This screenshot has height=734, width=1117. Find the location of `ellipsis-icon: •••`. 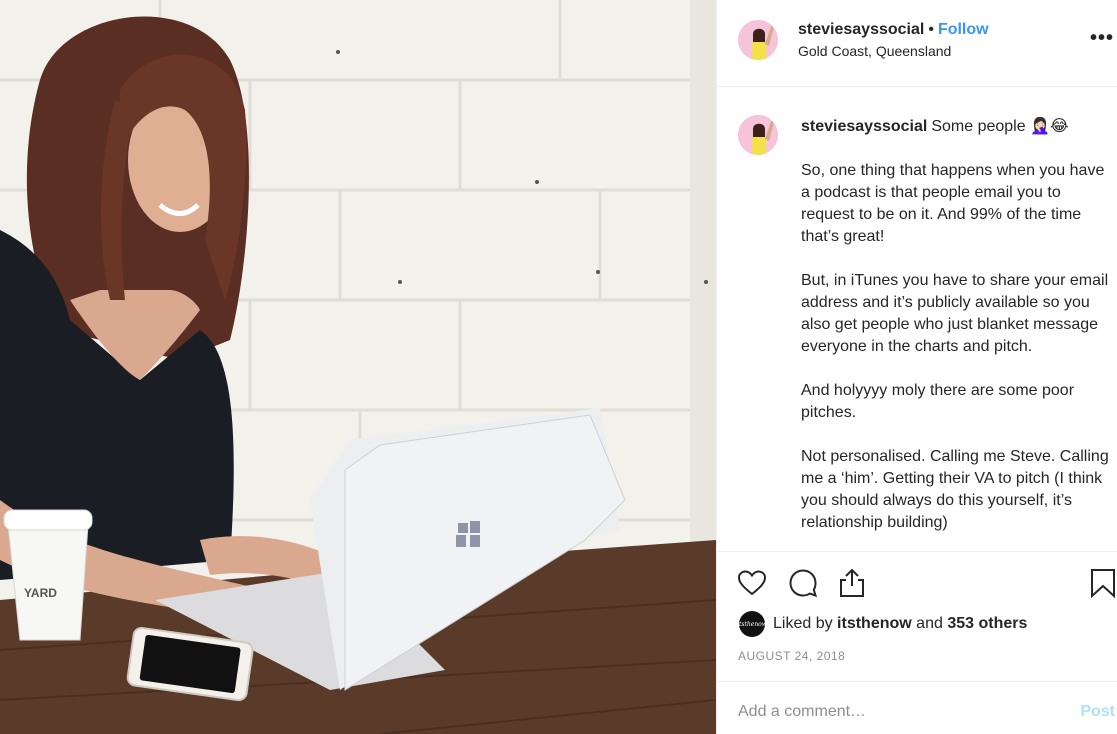

ellipsis-icon: ••• is located at coordinates (1102, 38).